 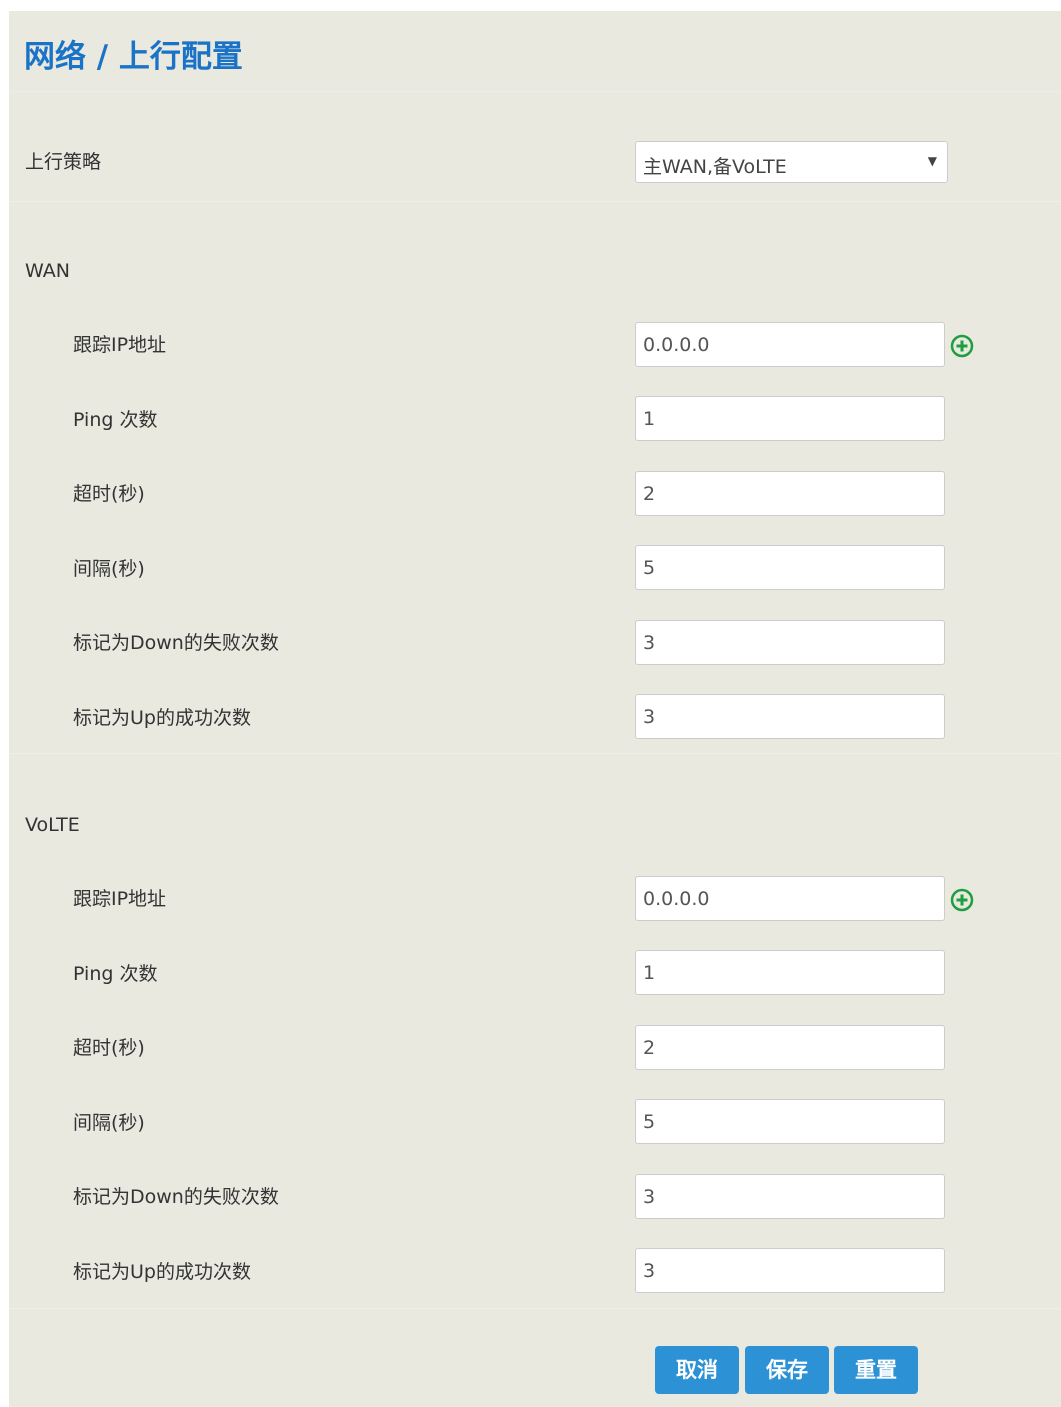 What do you see at coordinates (176, 643) in the screenshot?
I see `wan-down-fail-label: 标记为Down的失败次数` at bounding box center [176, 643].